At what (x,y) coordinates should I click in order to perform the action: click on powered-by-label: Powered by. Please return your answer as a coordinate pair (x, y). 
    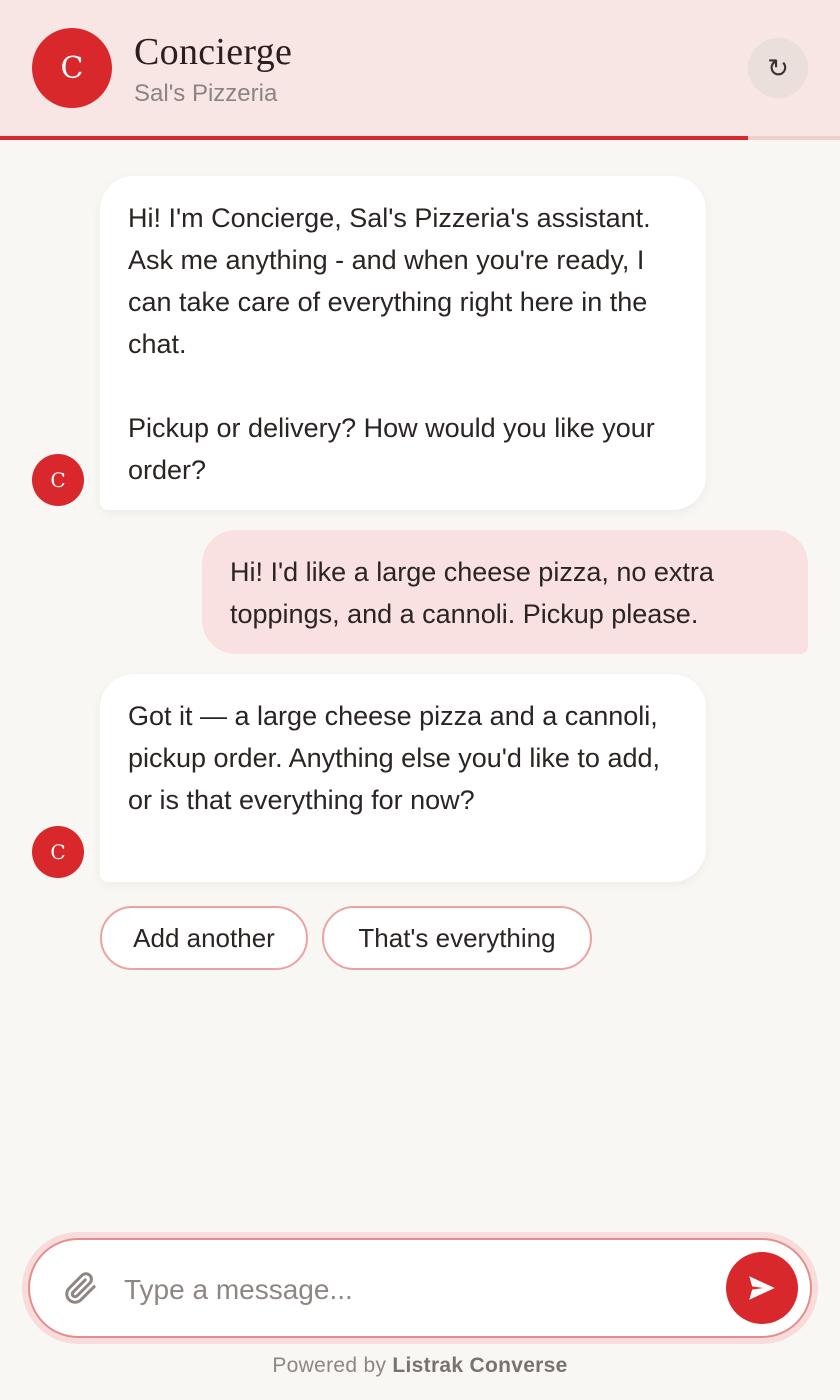
    Looking at the image, I should click on (329, 1365).